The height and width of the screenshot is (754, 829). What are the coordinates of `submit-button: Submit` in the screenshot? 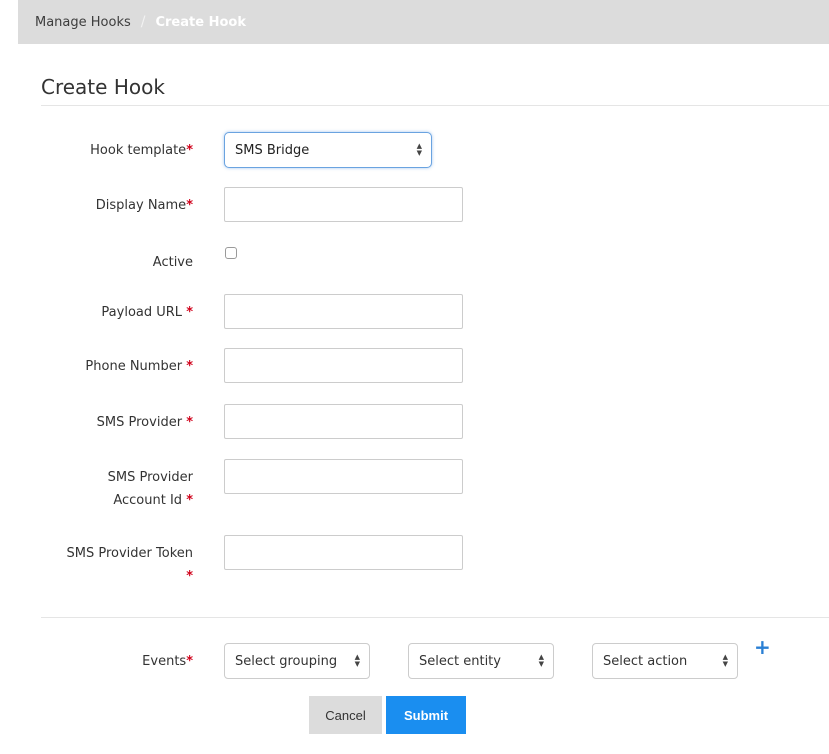 It's located at (426, 715).